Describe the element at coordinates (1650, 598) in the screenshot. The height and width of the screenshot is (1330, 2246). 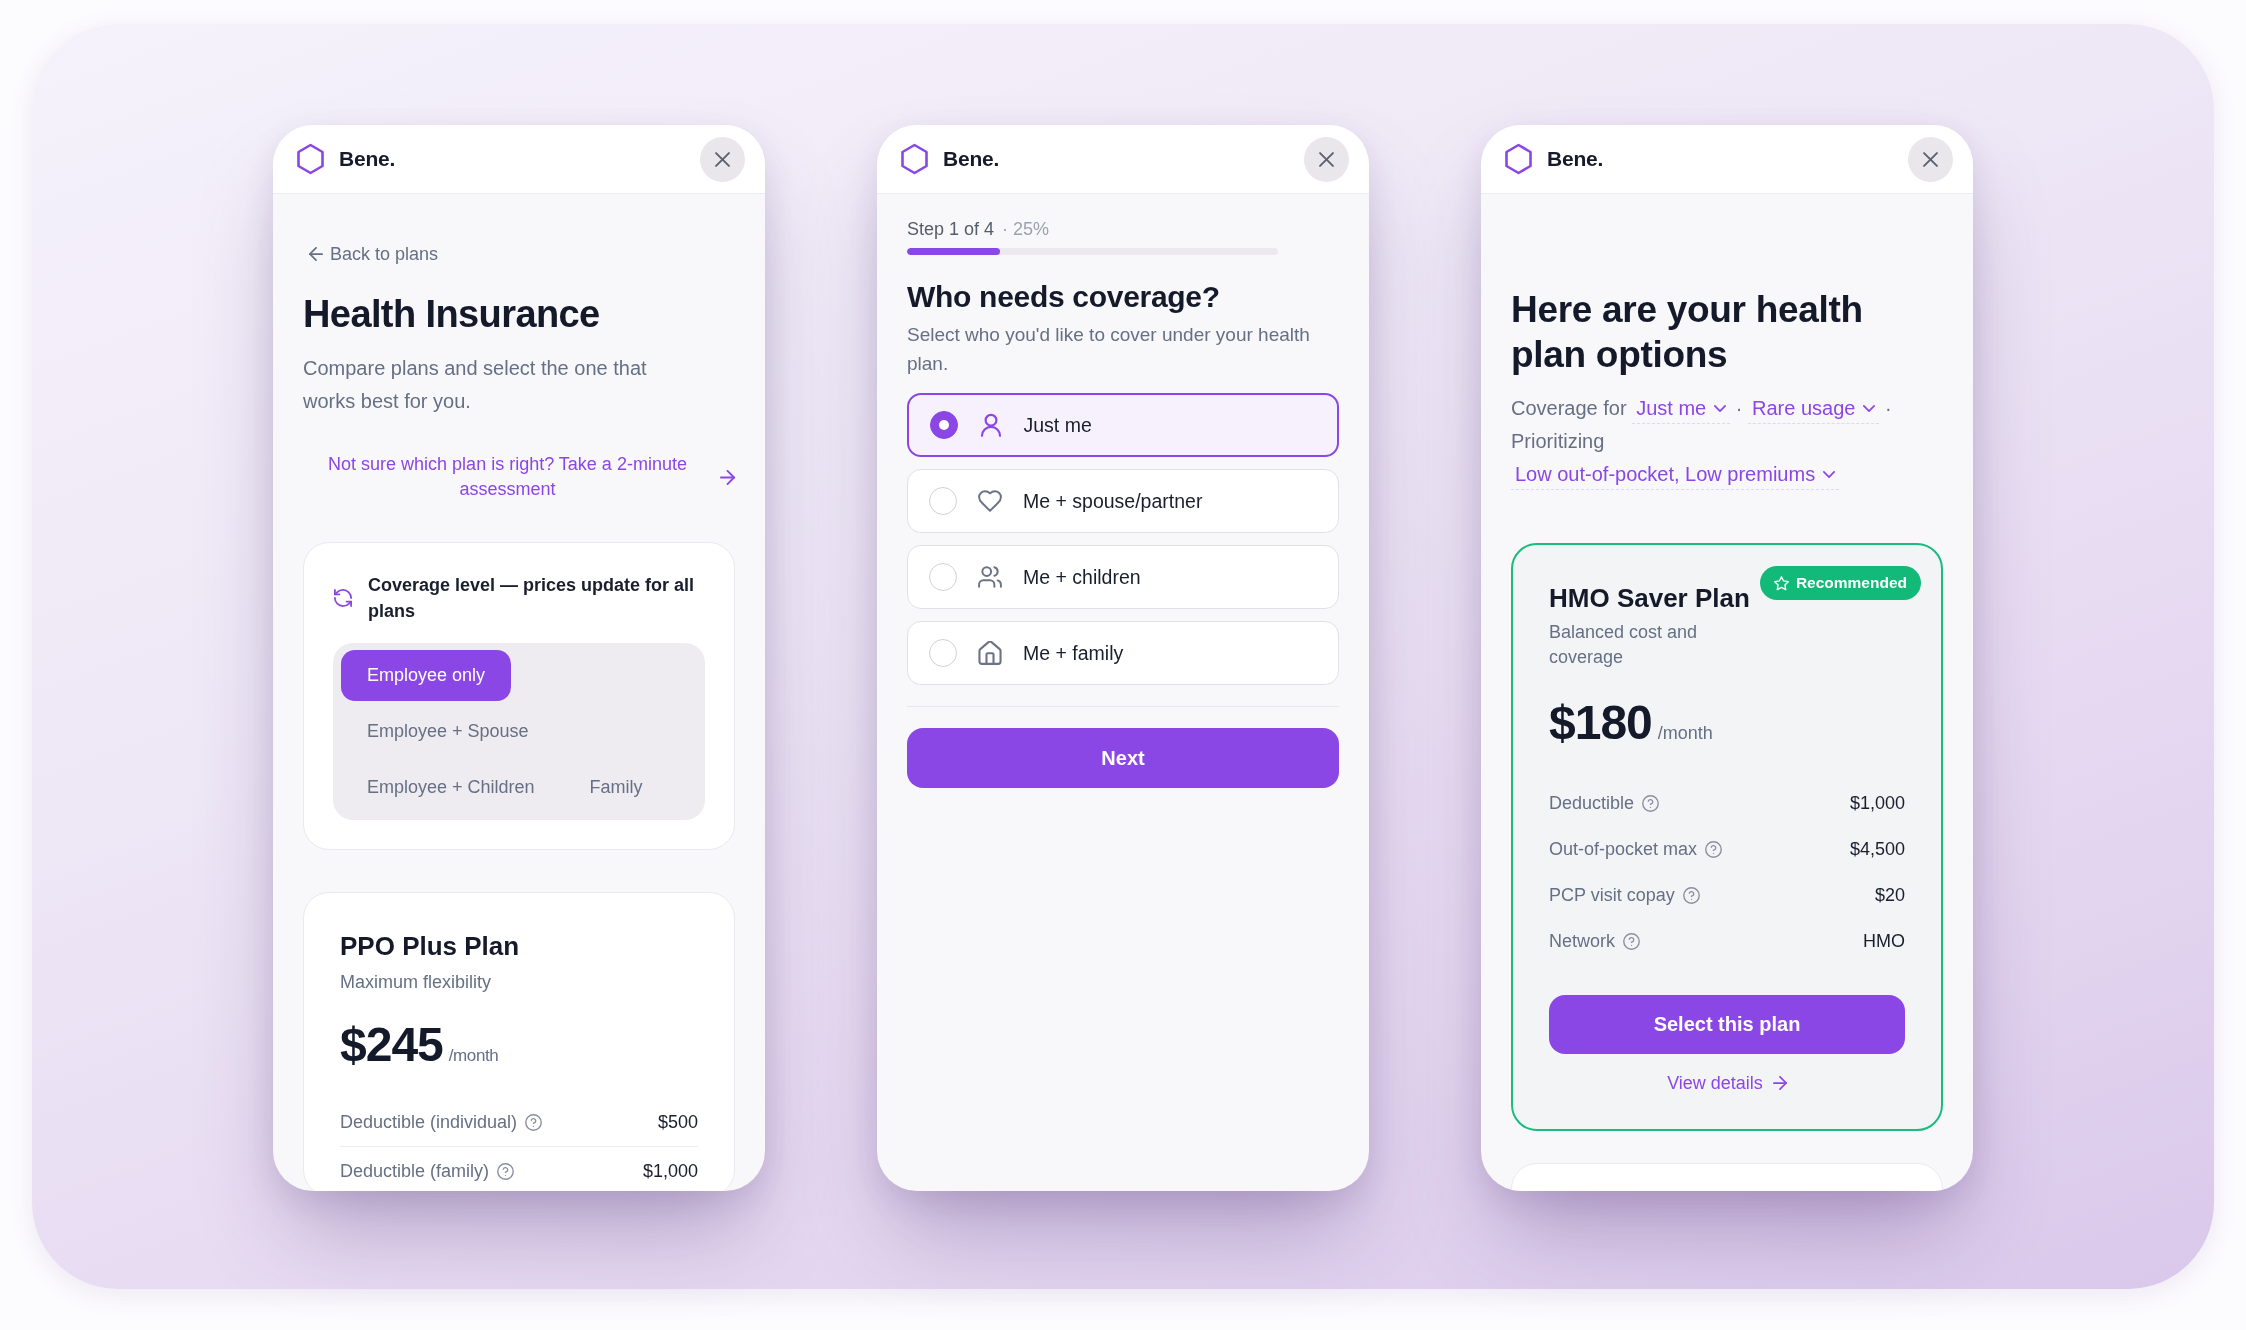
I see `plan-name: HMO Saver Plan` at that location.